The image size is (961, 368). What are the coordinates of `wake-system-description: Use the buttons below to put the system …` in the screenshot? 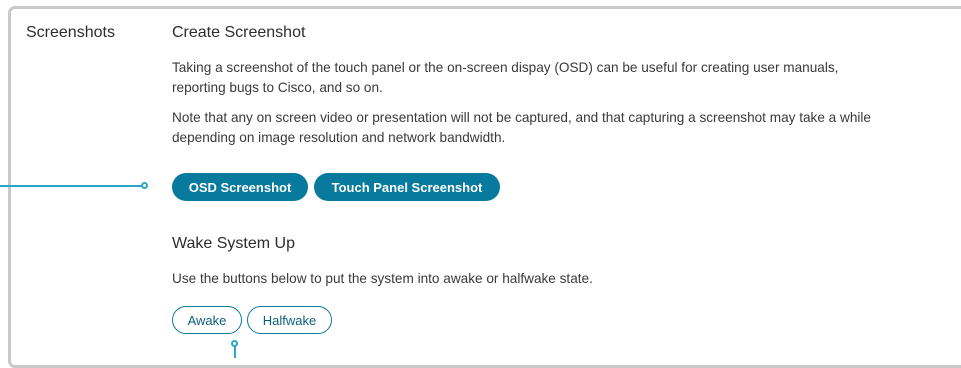 It's located at (382, 278).